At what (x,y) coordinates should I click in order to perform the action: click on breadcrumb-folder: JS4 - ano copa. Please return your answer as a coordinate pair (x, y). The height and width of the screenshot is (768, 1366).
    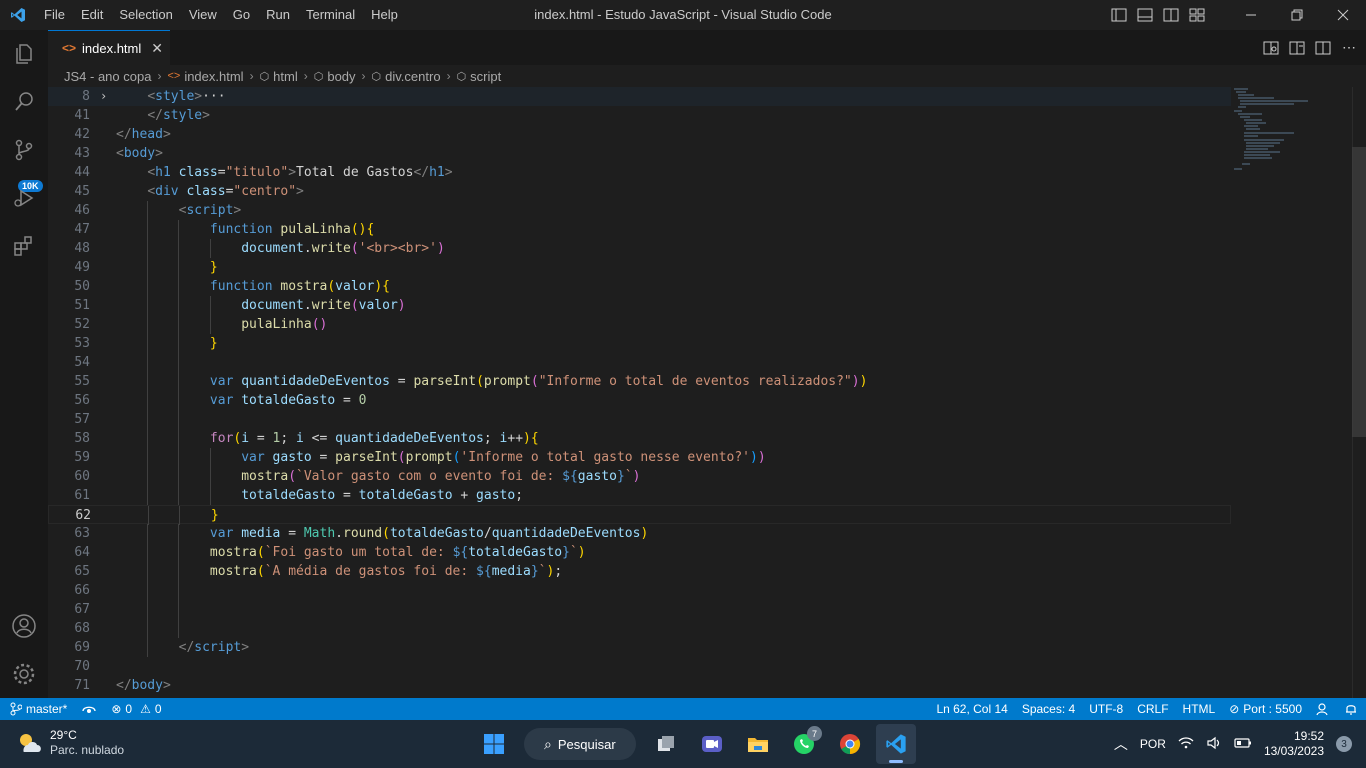
    Looking at the image, I should click on (107, 76).